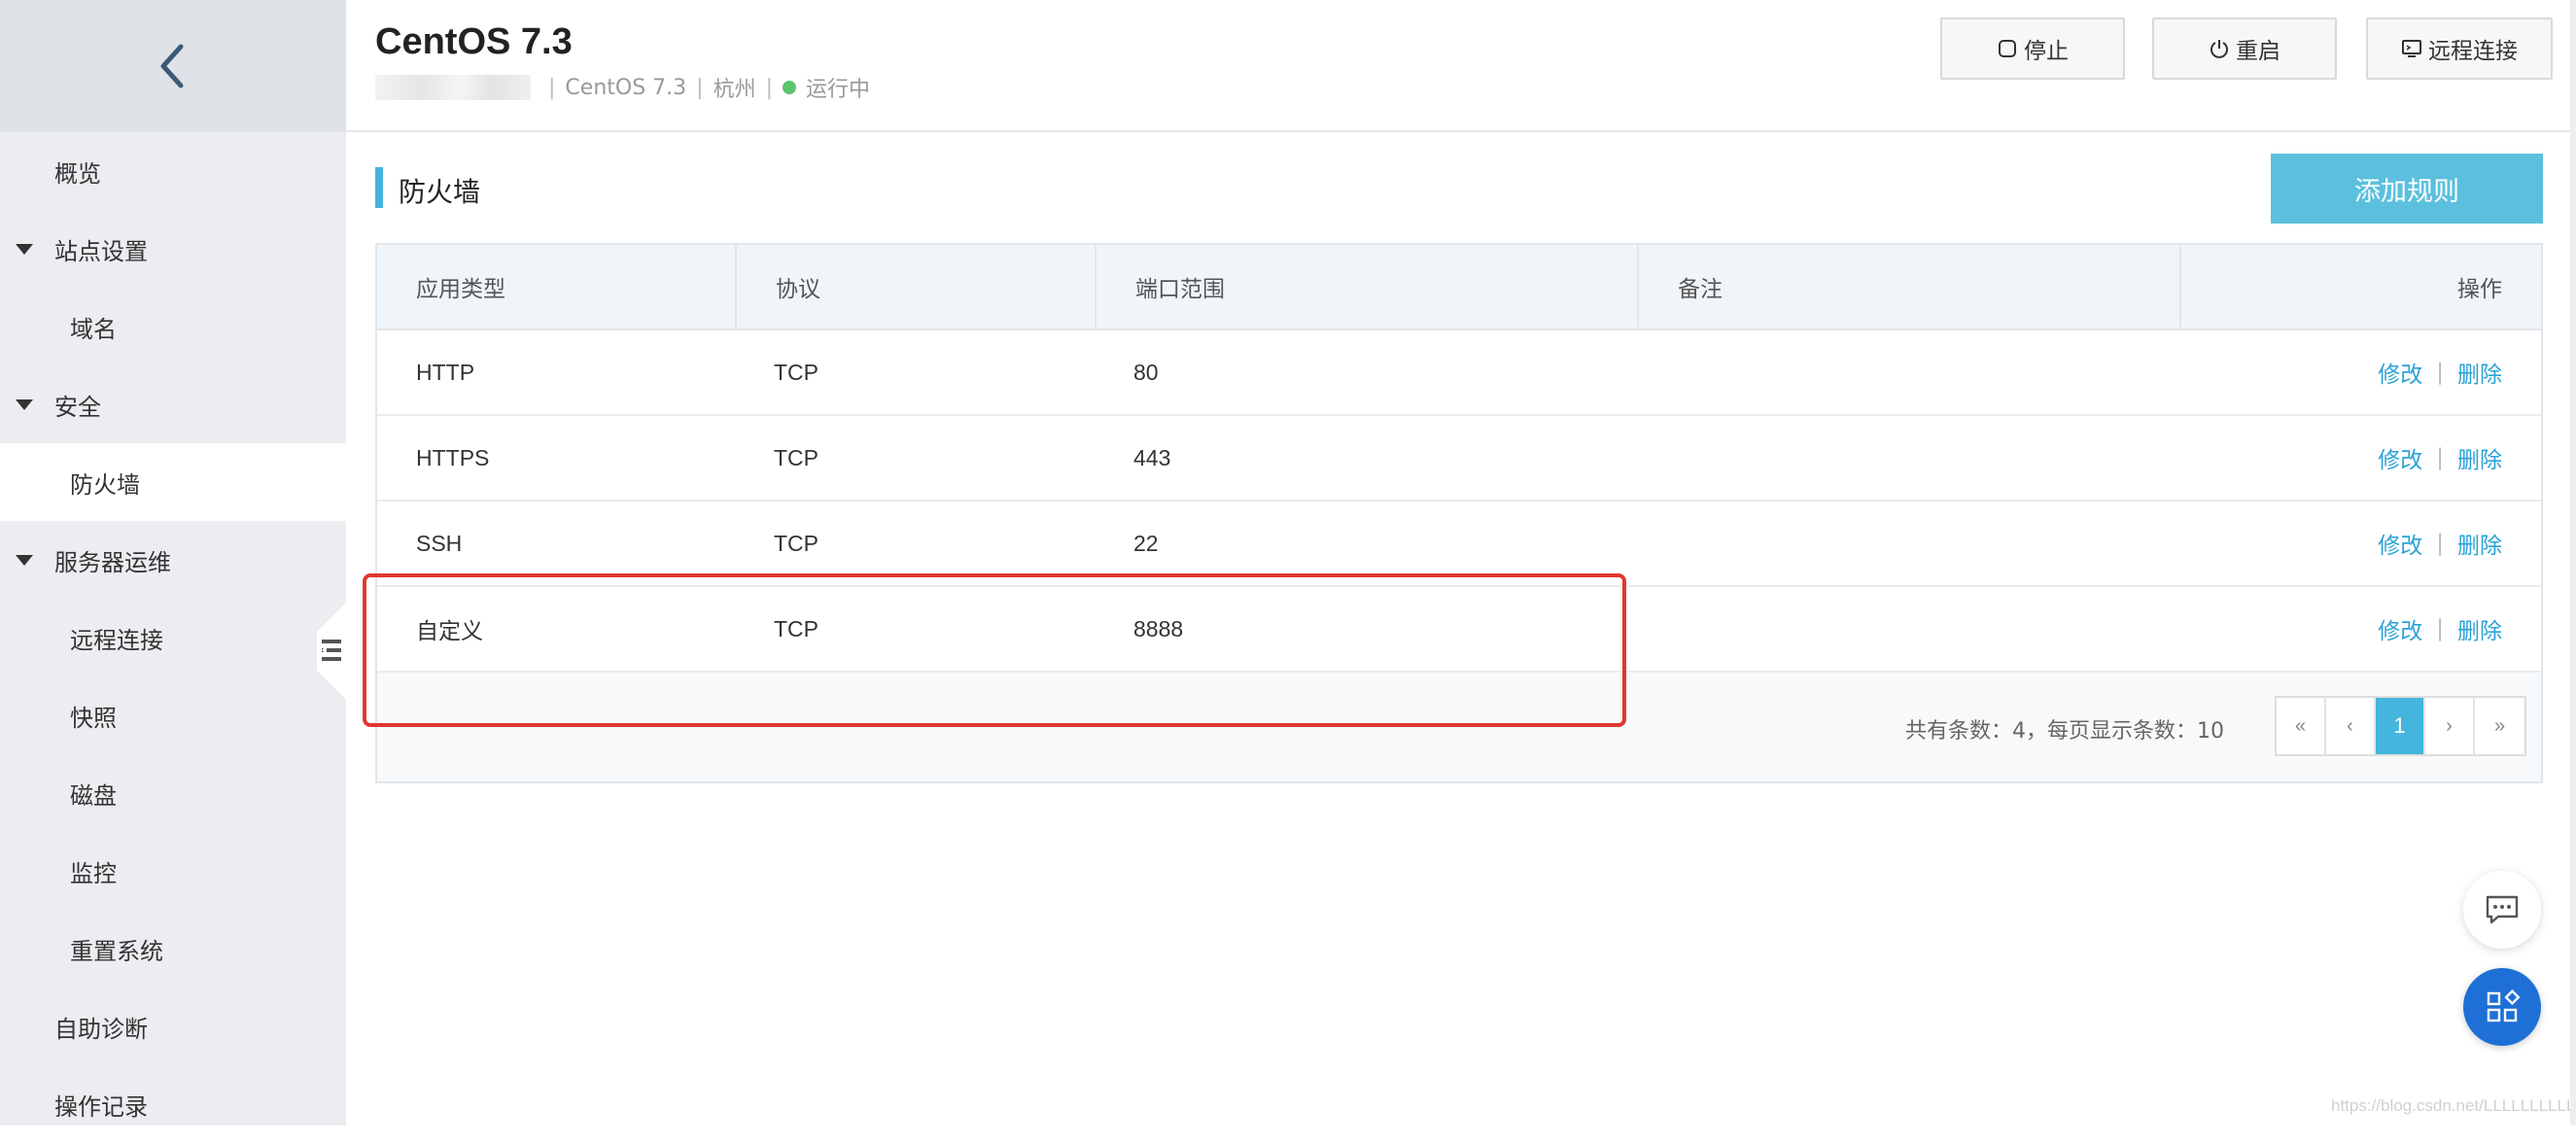 The image size is (2576, 1143). What do you see at coordinates (1146, 543) in the screenshot?
I see `cell-port: 22` at bounding box center [1146, 543].